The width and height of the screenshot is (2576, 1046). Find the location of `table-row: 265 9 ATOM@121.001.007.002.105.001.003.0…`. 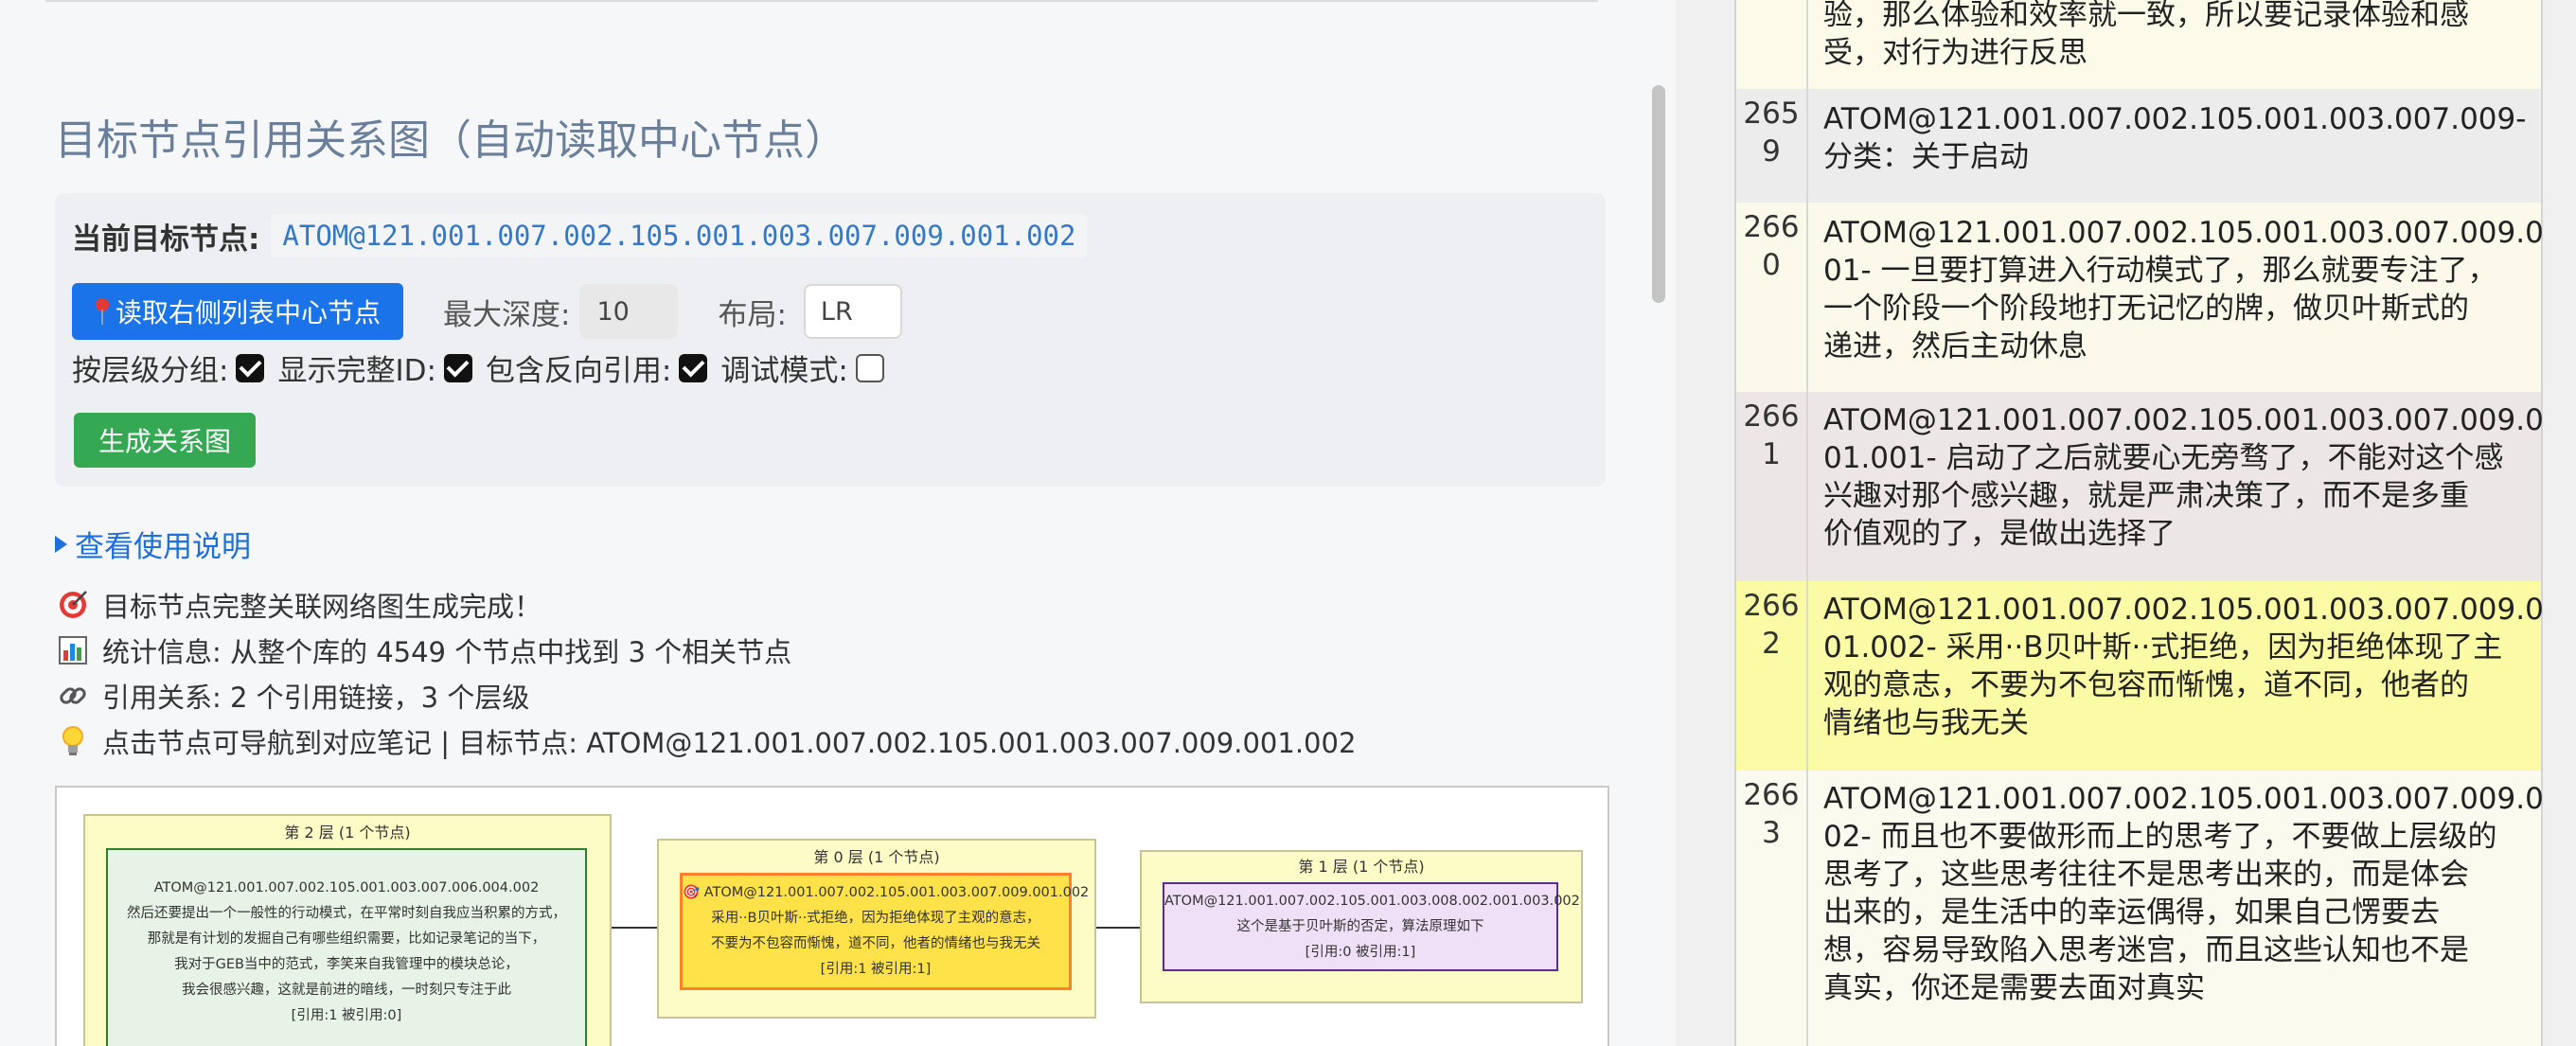

table-row: 265 9 ATOM@121.001.007.002.105.001.003.0… is located at coordinates (2138, 146).